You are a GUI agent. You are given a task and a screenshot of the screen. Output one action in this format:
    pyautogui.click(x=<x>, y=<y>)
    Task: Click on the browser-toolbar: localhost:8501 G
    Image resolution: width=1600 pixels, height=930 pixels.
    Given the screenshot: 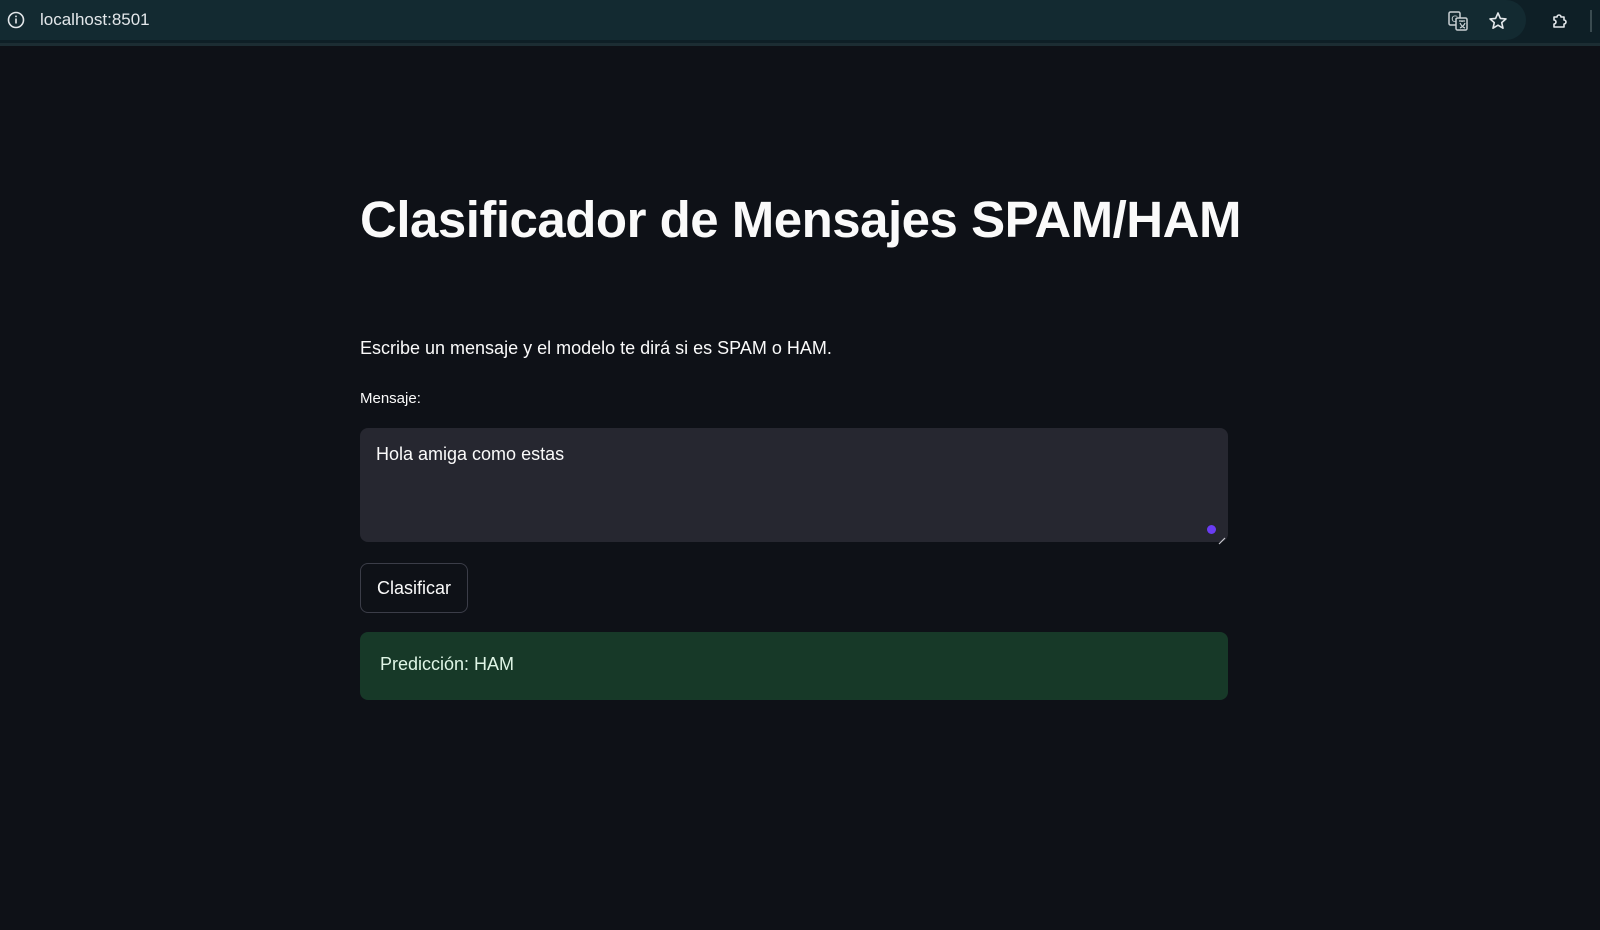 What is the action you would take?
    pyautogui.click(x=800, y=23)
    